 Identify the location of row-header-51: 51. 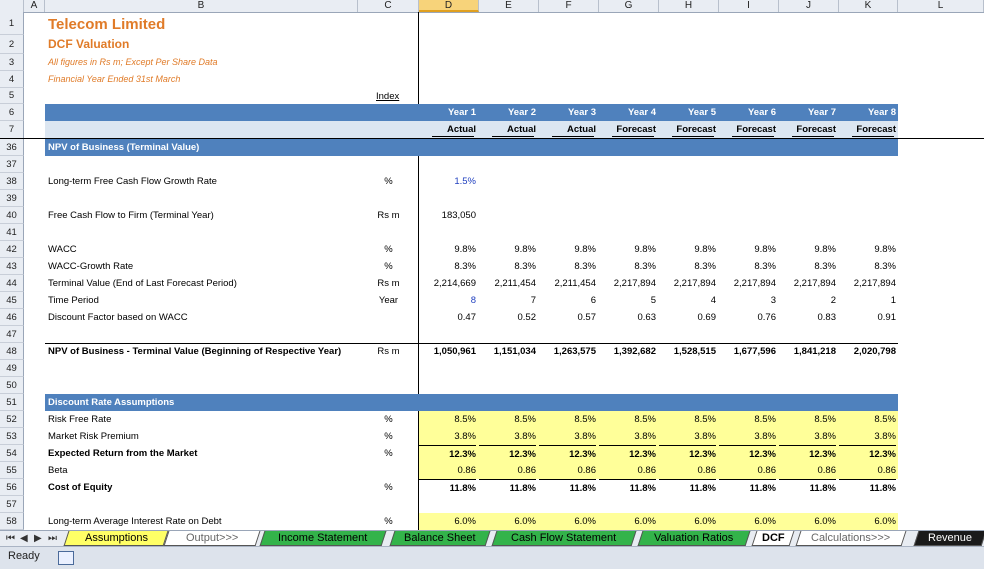
(12, 402).